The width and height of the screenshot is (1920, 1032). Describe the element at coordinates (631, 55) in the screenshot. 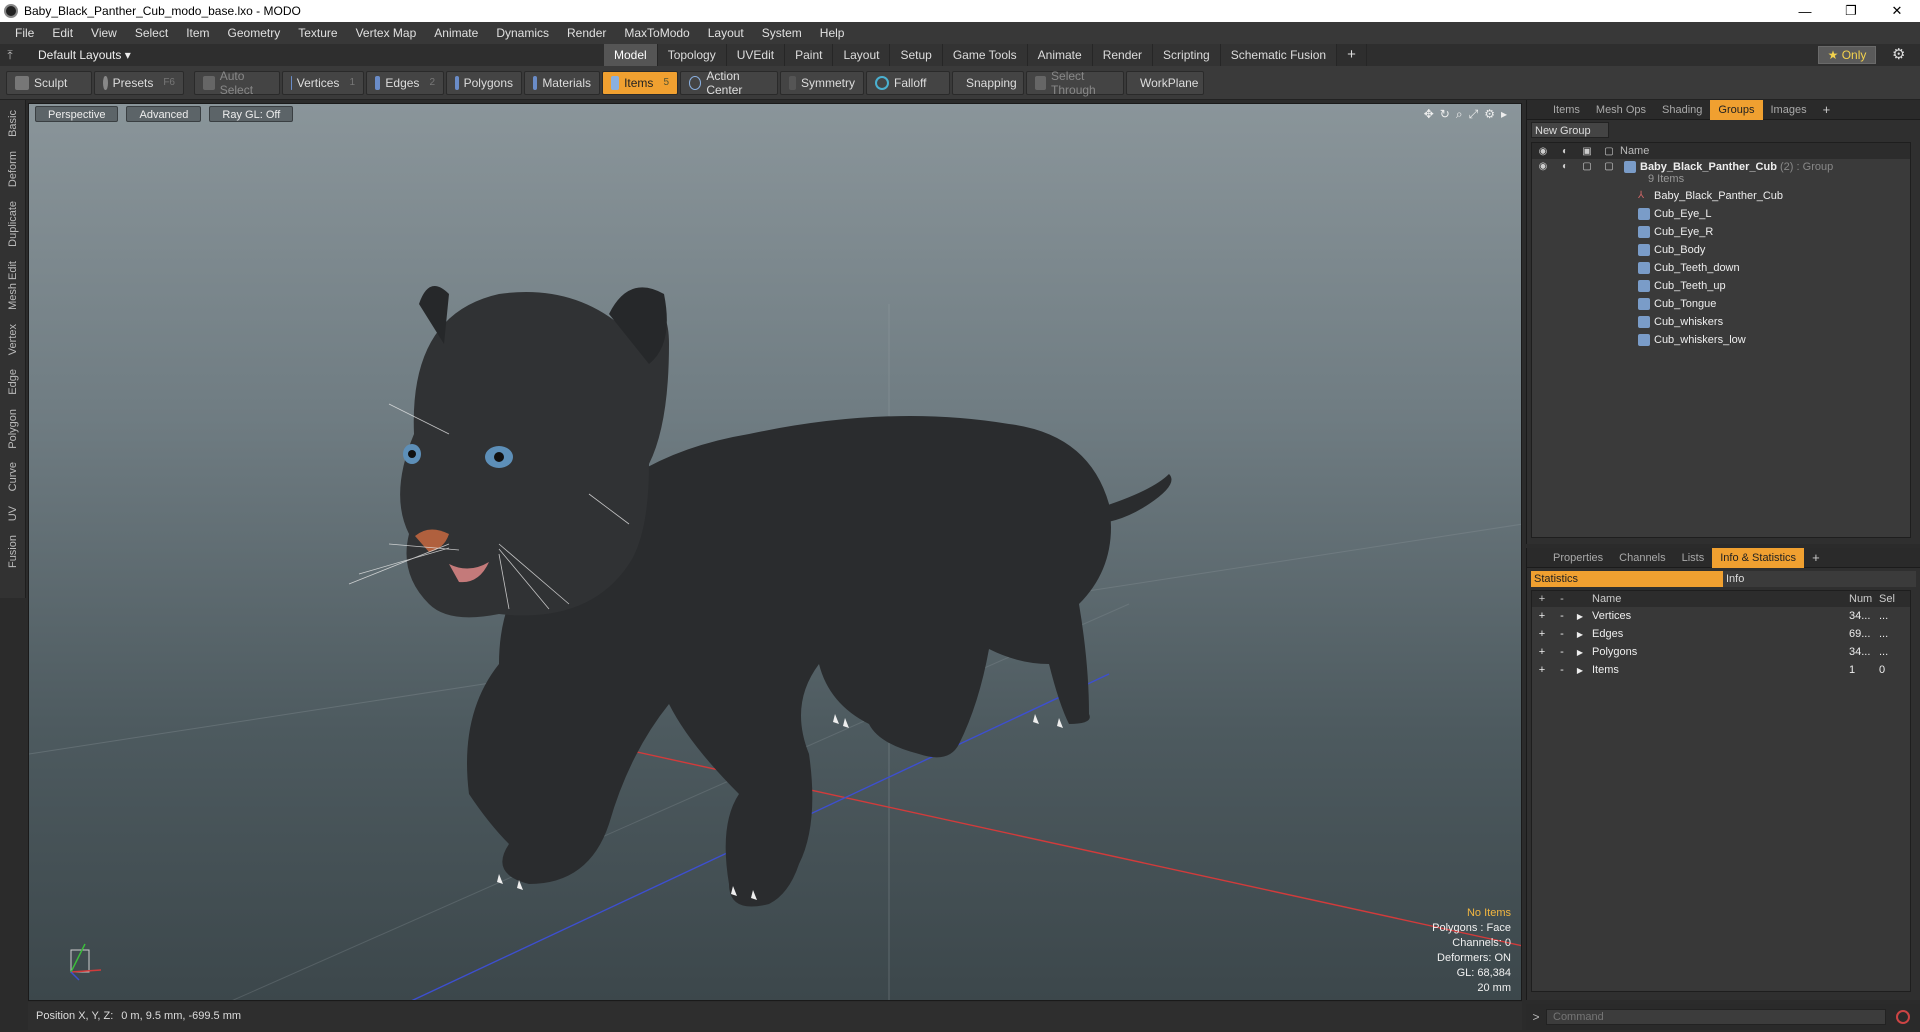

I see `tab-model: Model` at that location.